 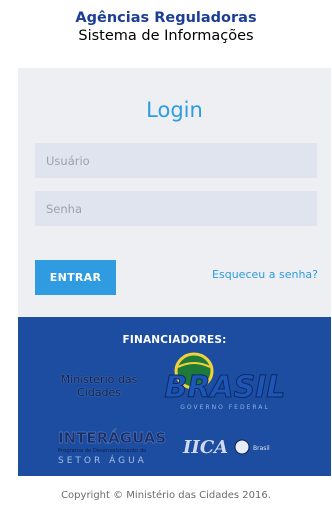 I want to click on login-title: Login, so click(x=174, y=110).